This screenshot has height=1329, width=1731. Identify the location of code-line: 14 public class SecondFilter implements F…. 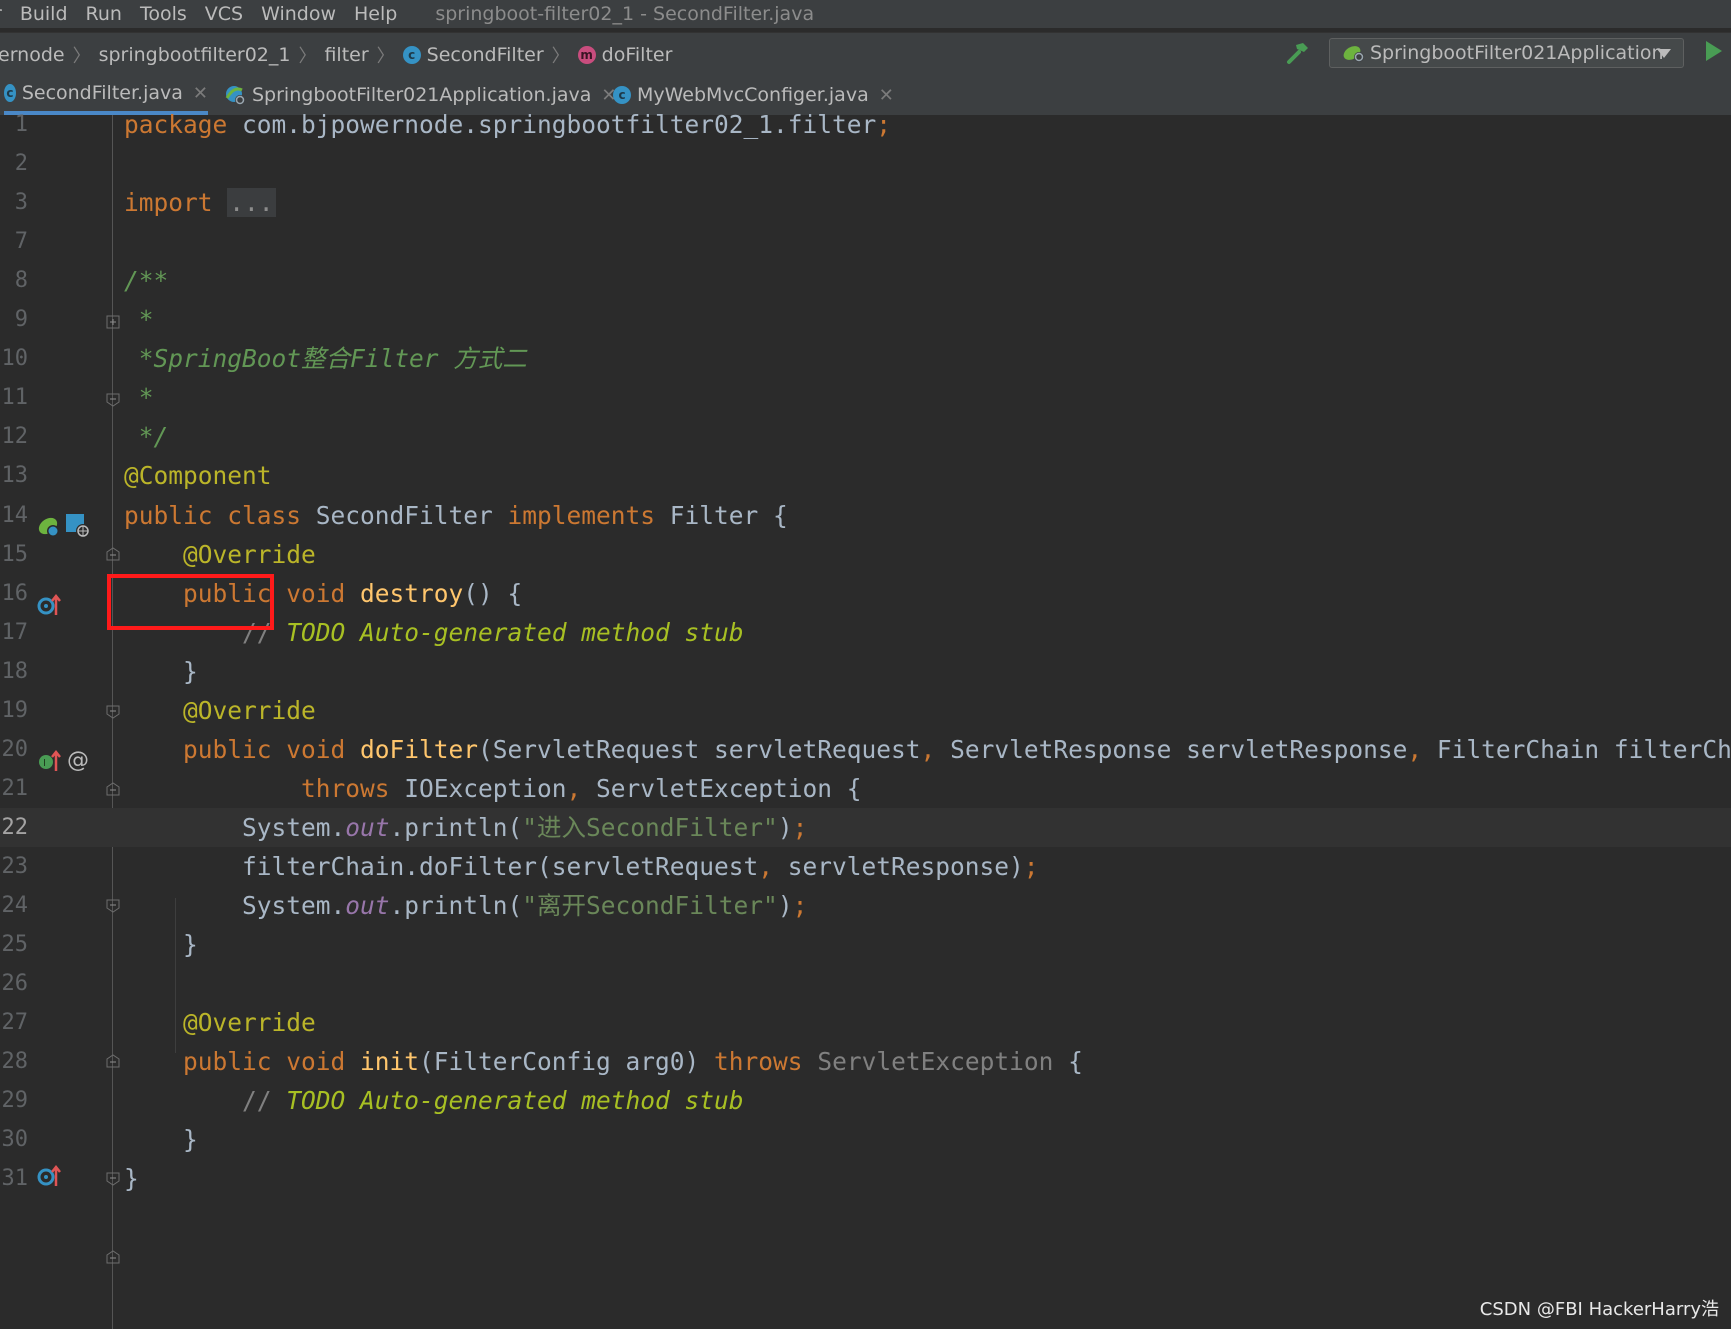
(865, 515).